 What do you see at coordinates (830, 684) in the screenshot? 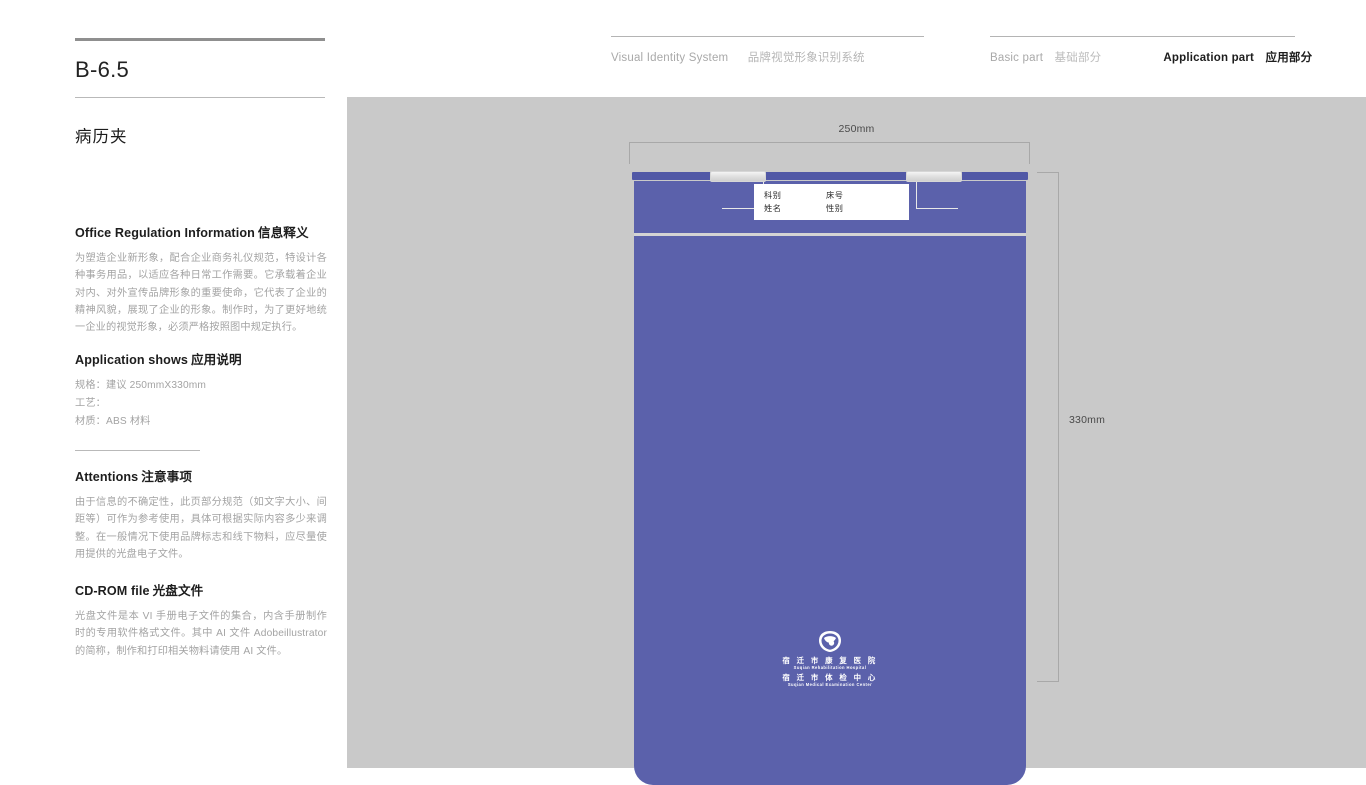
I see `logo-english-line-2: Suqian Medical Examination Center` at bounding box center [830, 684].